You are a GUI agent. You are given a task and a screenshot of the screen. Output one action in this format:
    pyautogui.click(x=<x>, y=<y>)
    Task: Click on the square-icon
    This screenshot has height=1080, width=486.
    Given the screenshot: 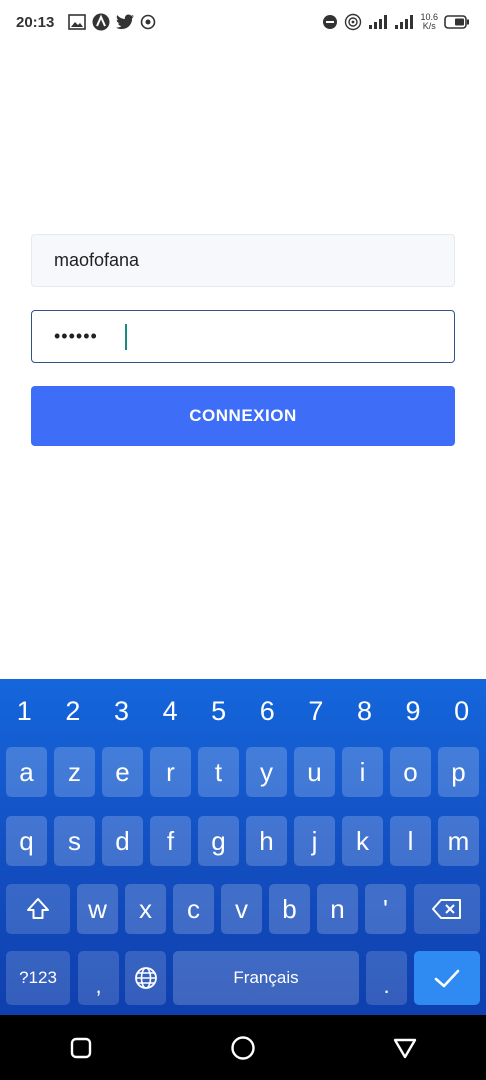 What is the action you would take?
    pyautogui.click(x=81, y=1047)
    